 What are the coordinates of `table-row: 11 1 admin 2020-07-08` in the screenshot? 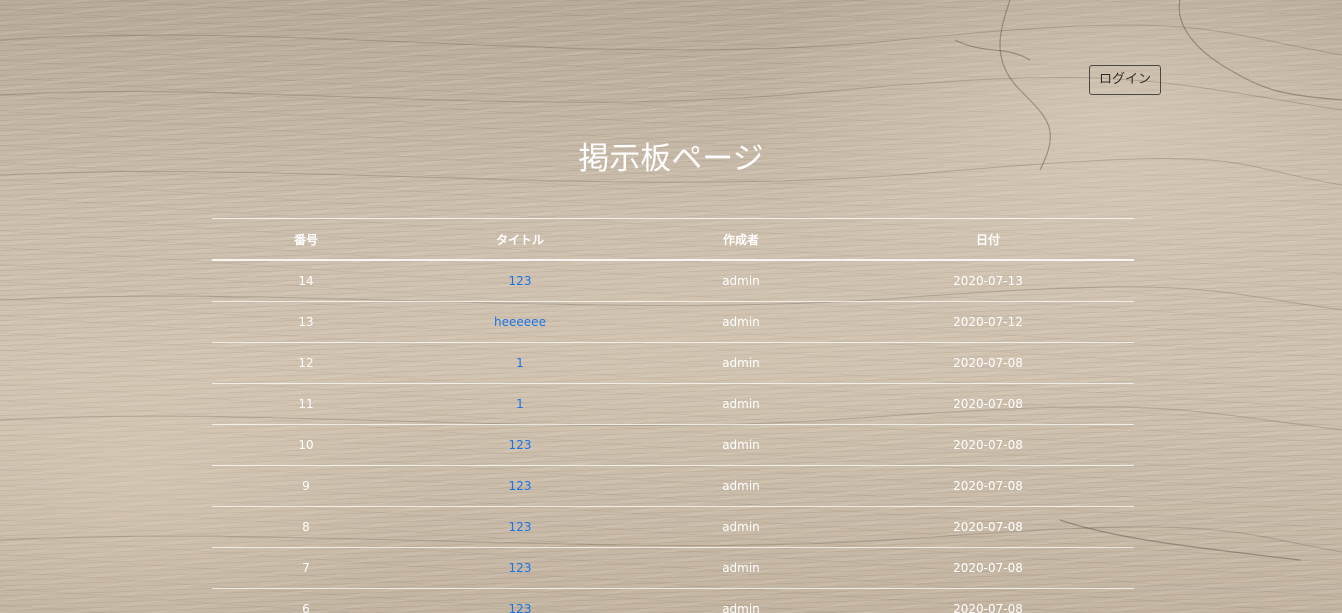 It's located at (673, 404).